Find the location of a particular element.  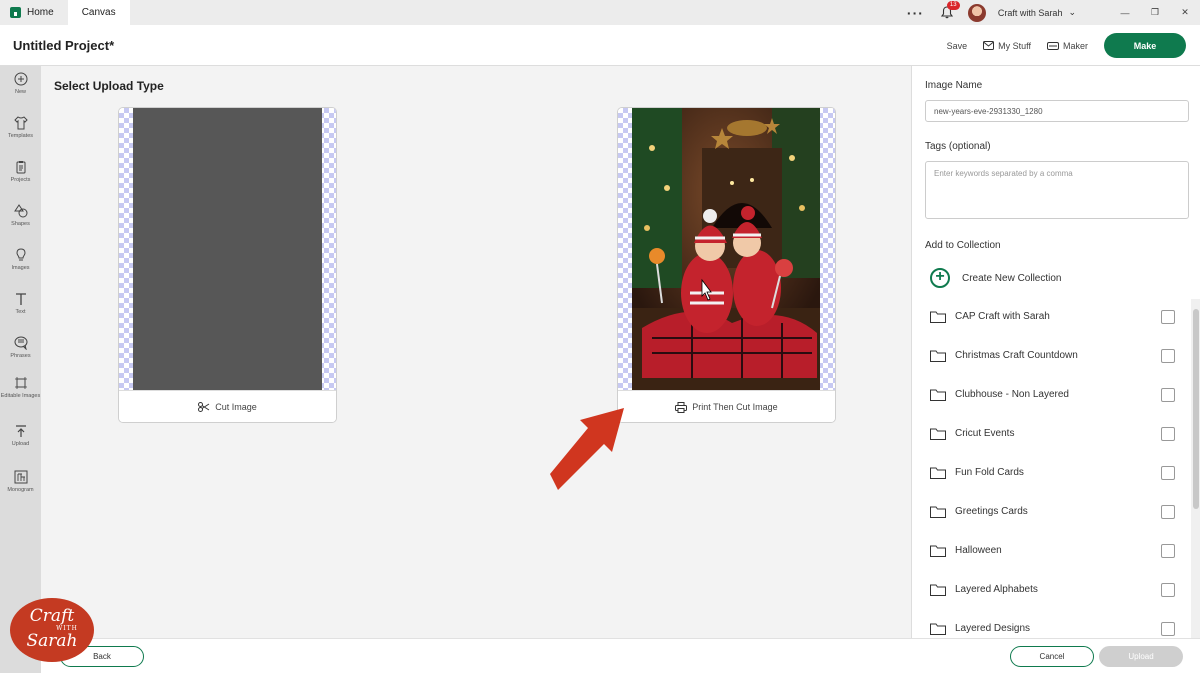

create-collection-label: Create New Collection is located at coordinates (1012, 278).